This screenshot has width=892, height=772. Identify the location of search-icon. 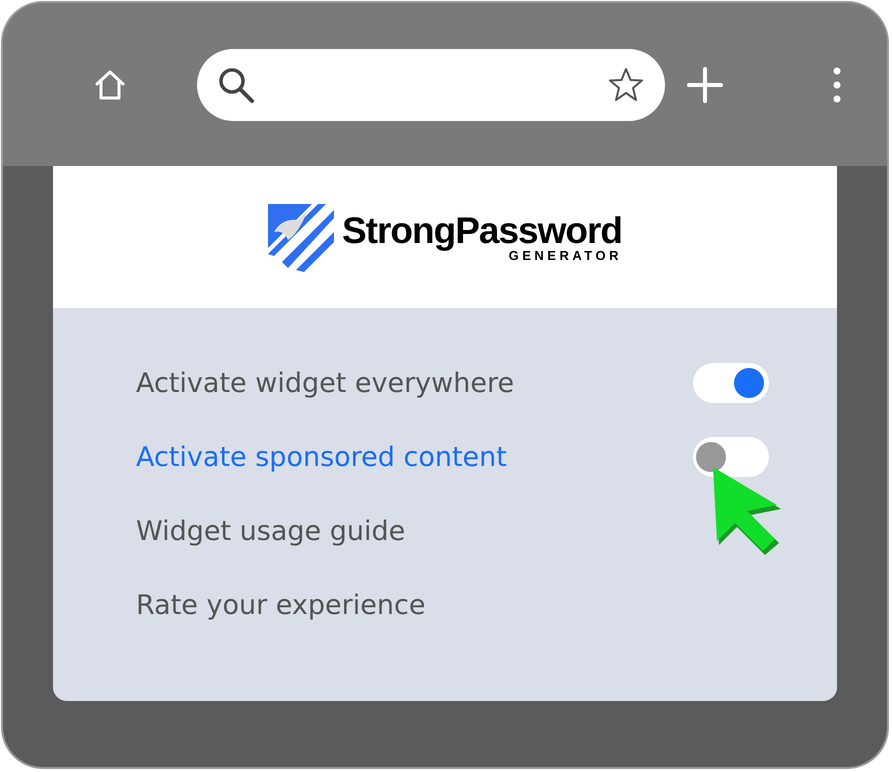
(236, 85).